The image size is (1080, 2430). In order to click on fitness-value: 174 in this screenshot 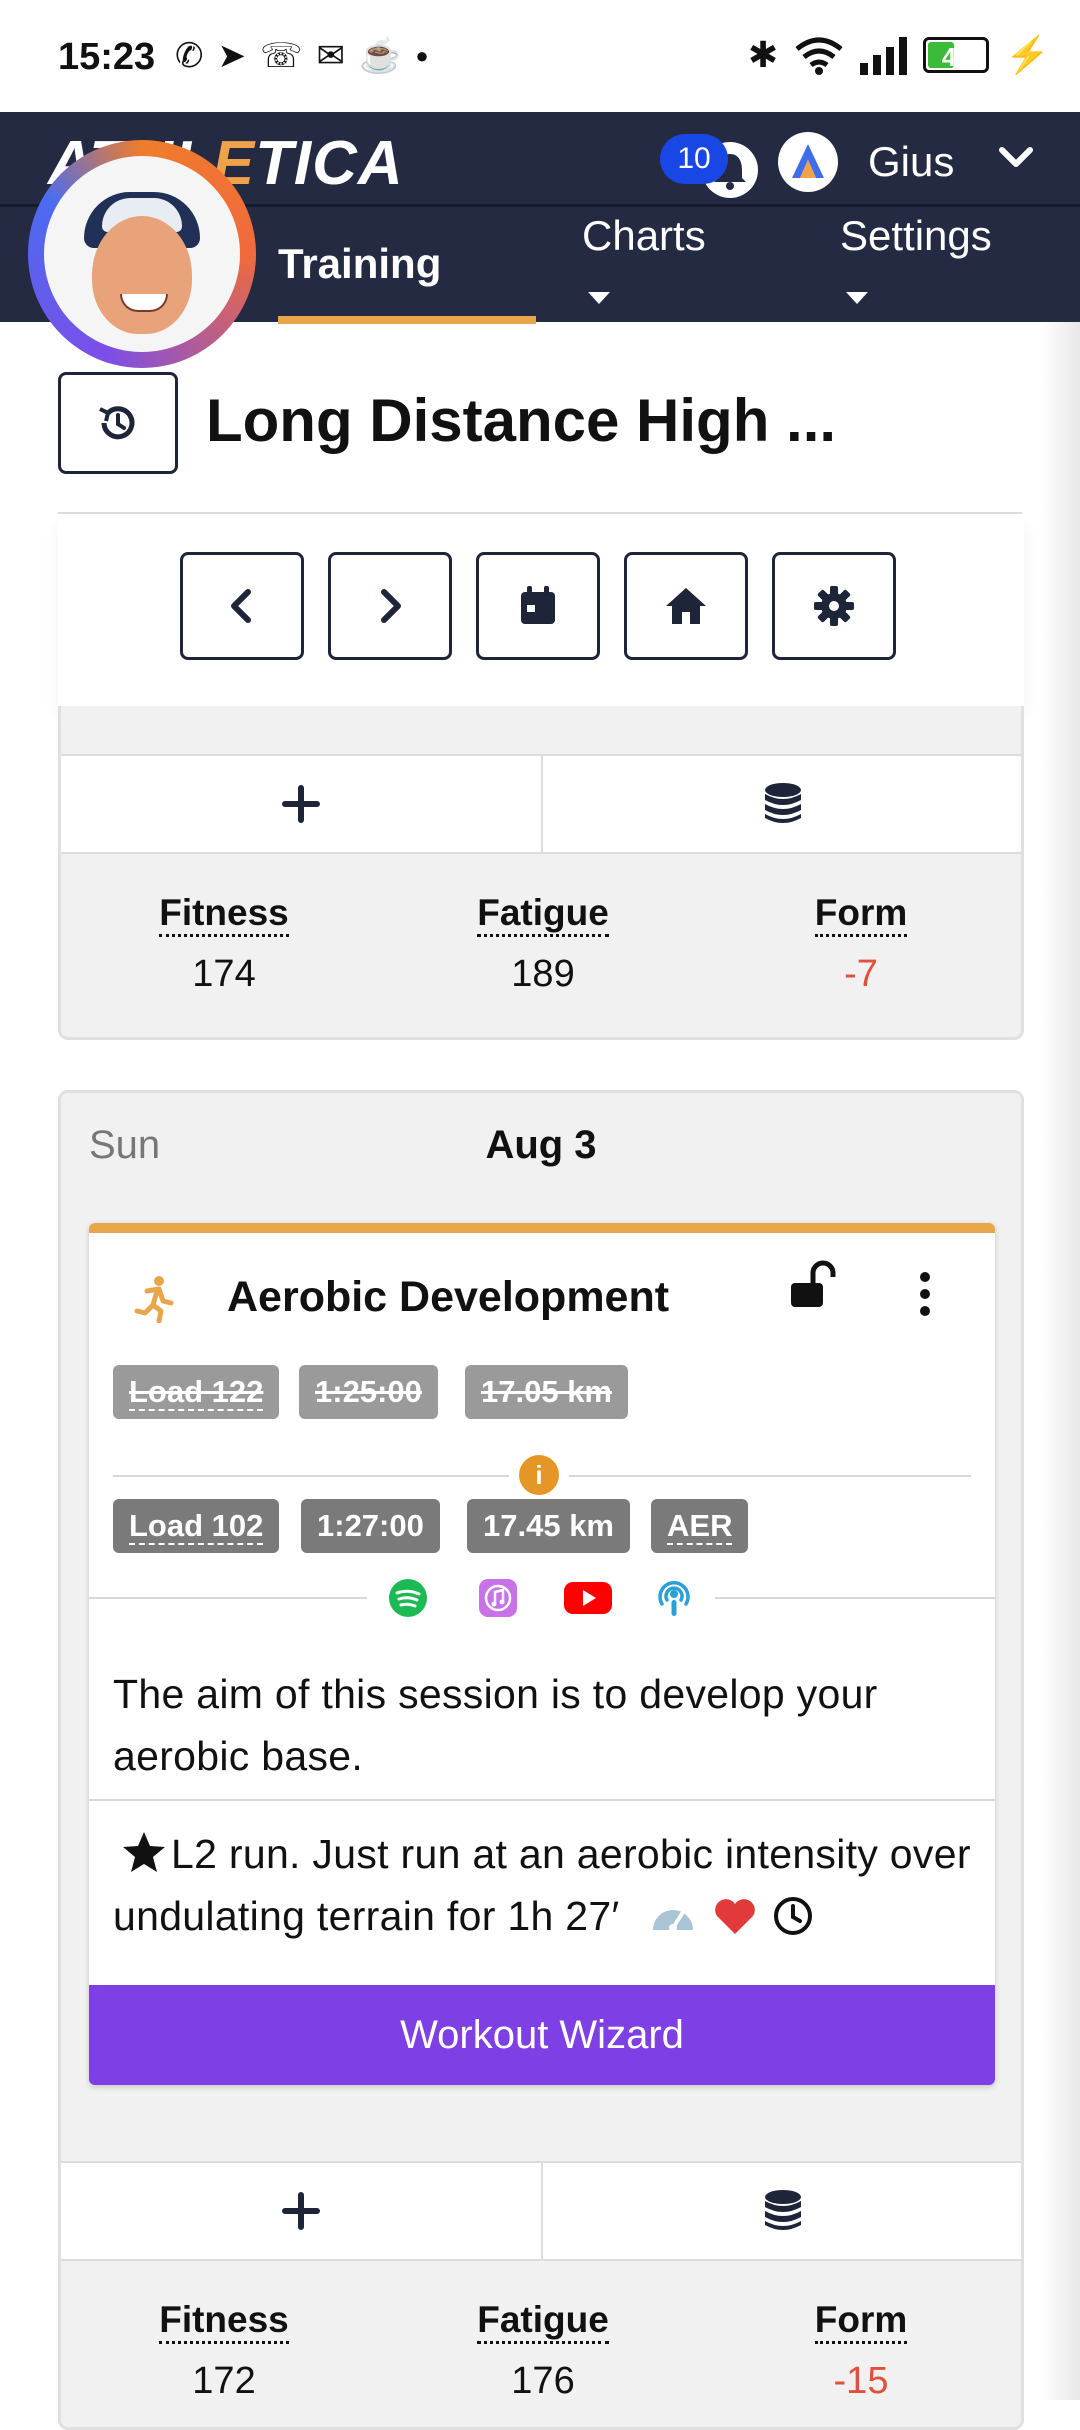, I will do `click(224, 974)`.